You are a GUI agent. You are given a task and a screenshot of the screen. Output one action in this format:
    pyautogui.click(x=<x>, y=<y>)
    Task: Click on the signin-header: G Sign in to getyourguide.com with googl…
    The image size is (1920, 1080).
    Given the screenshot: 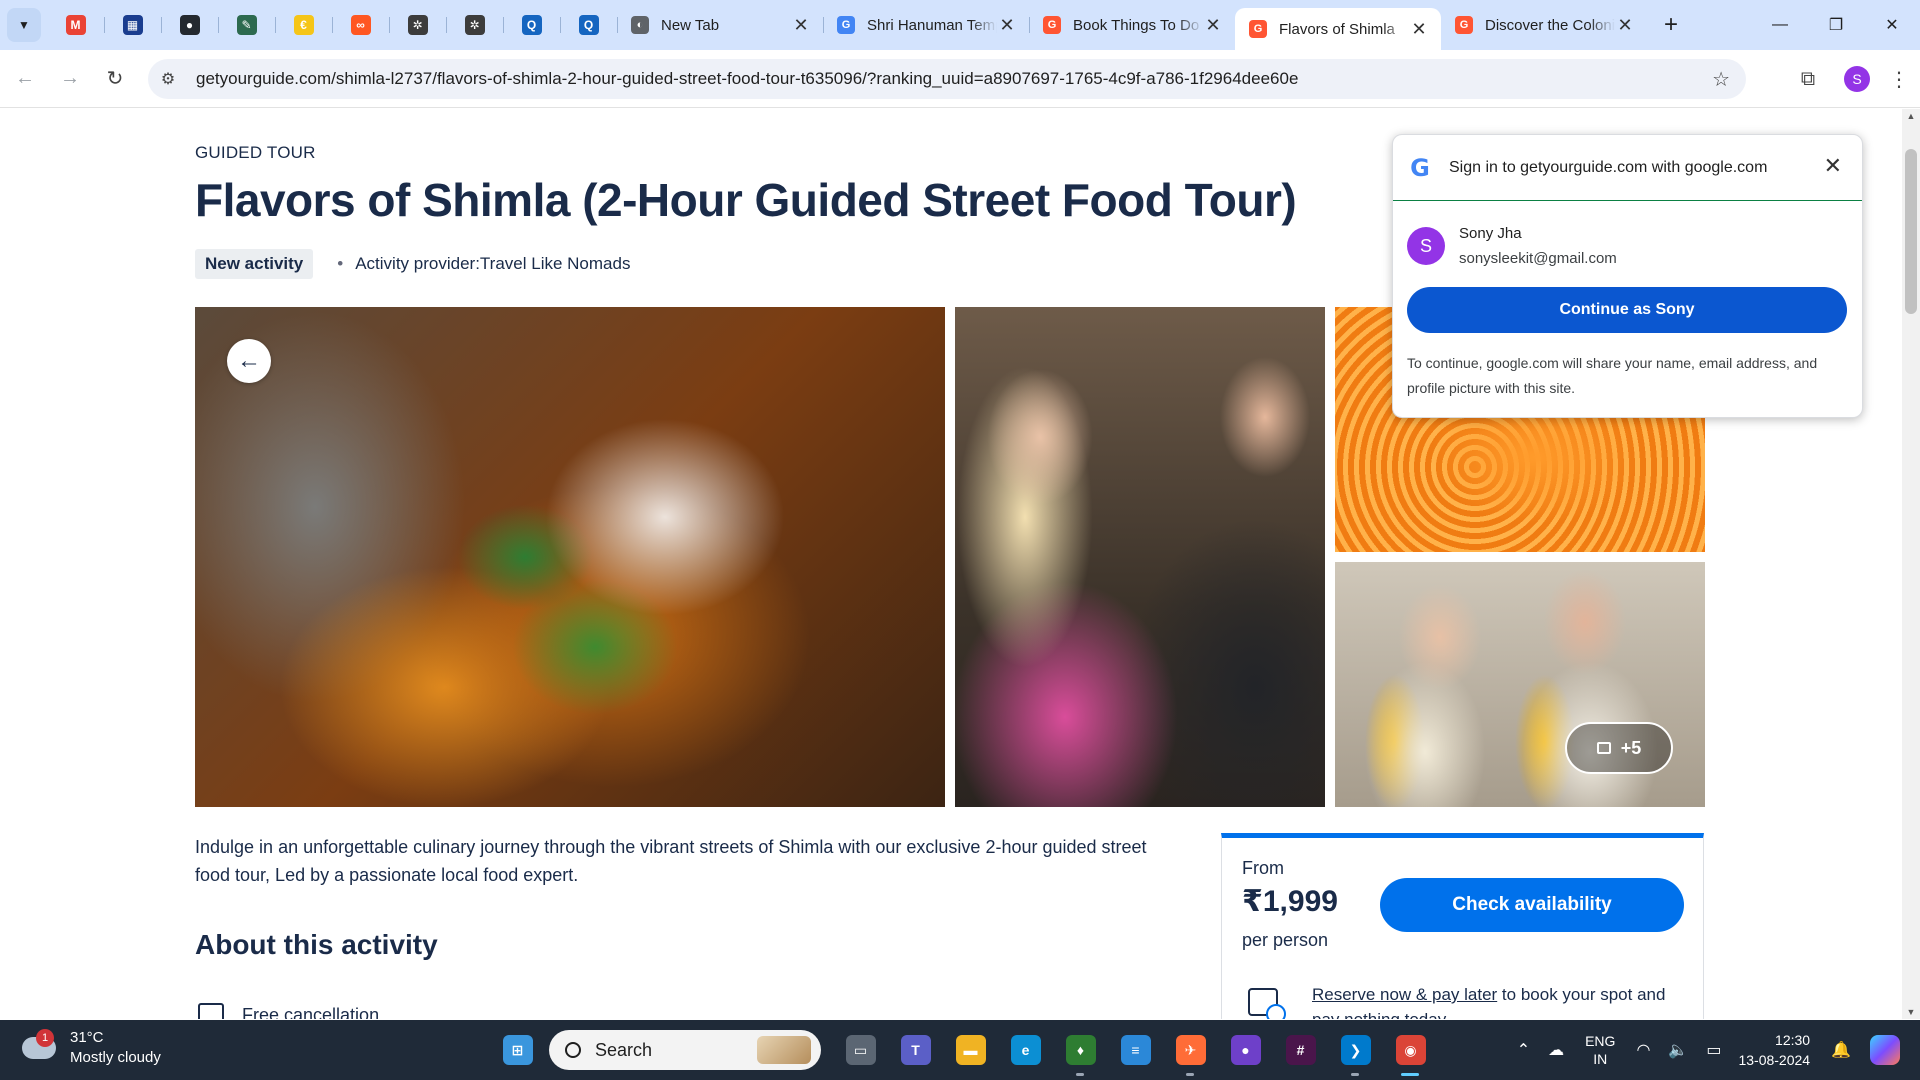 What is the action you would take?
    pyautogui.click(x=1627, y=168)
    